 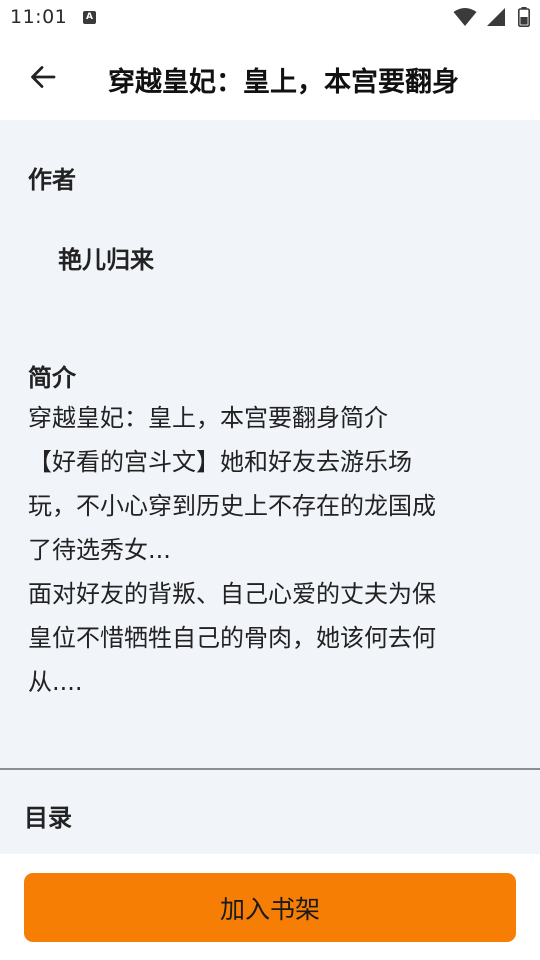 I want to click on back-button, so click(x=43, y=77).